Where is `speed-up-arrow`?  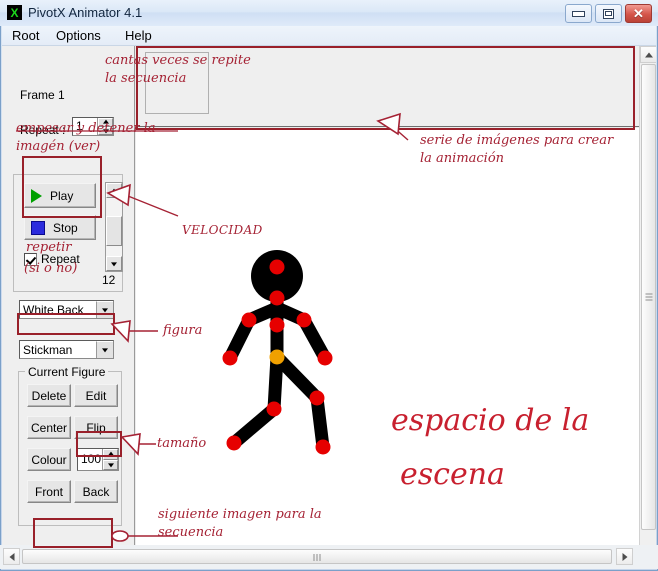 speed-up-arrow is located at coordinates (114, 190).